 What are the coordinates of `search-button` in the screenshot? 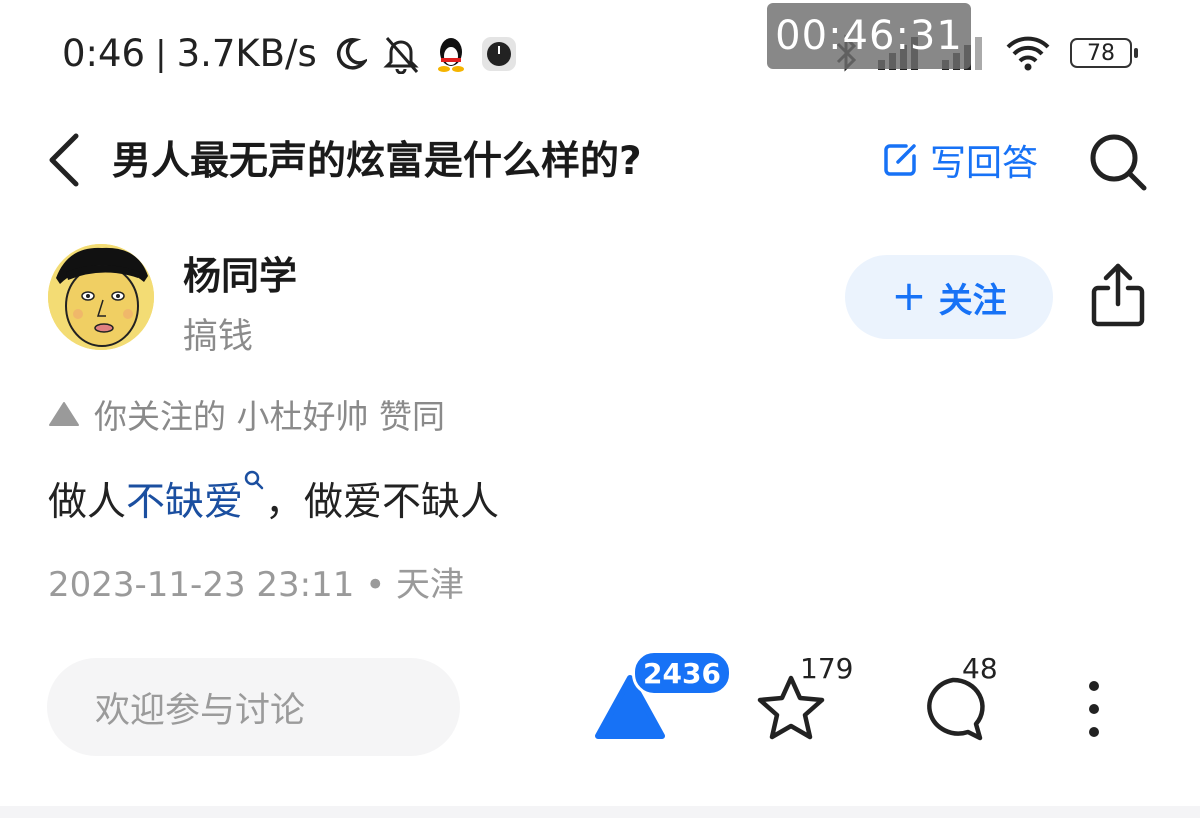 It's located at (1118, 162).